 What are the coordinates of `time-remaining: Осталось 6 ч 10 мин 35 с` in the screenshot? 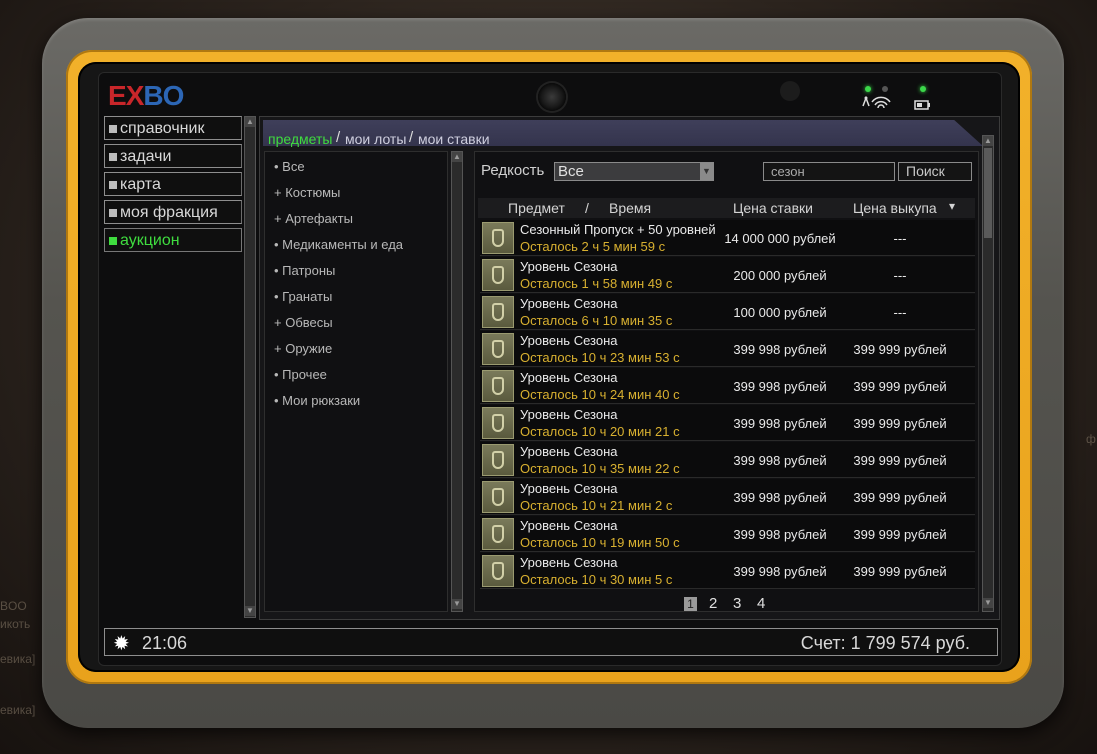 It's located at (596, 320).